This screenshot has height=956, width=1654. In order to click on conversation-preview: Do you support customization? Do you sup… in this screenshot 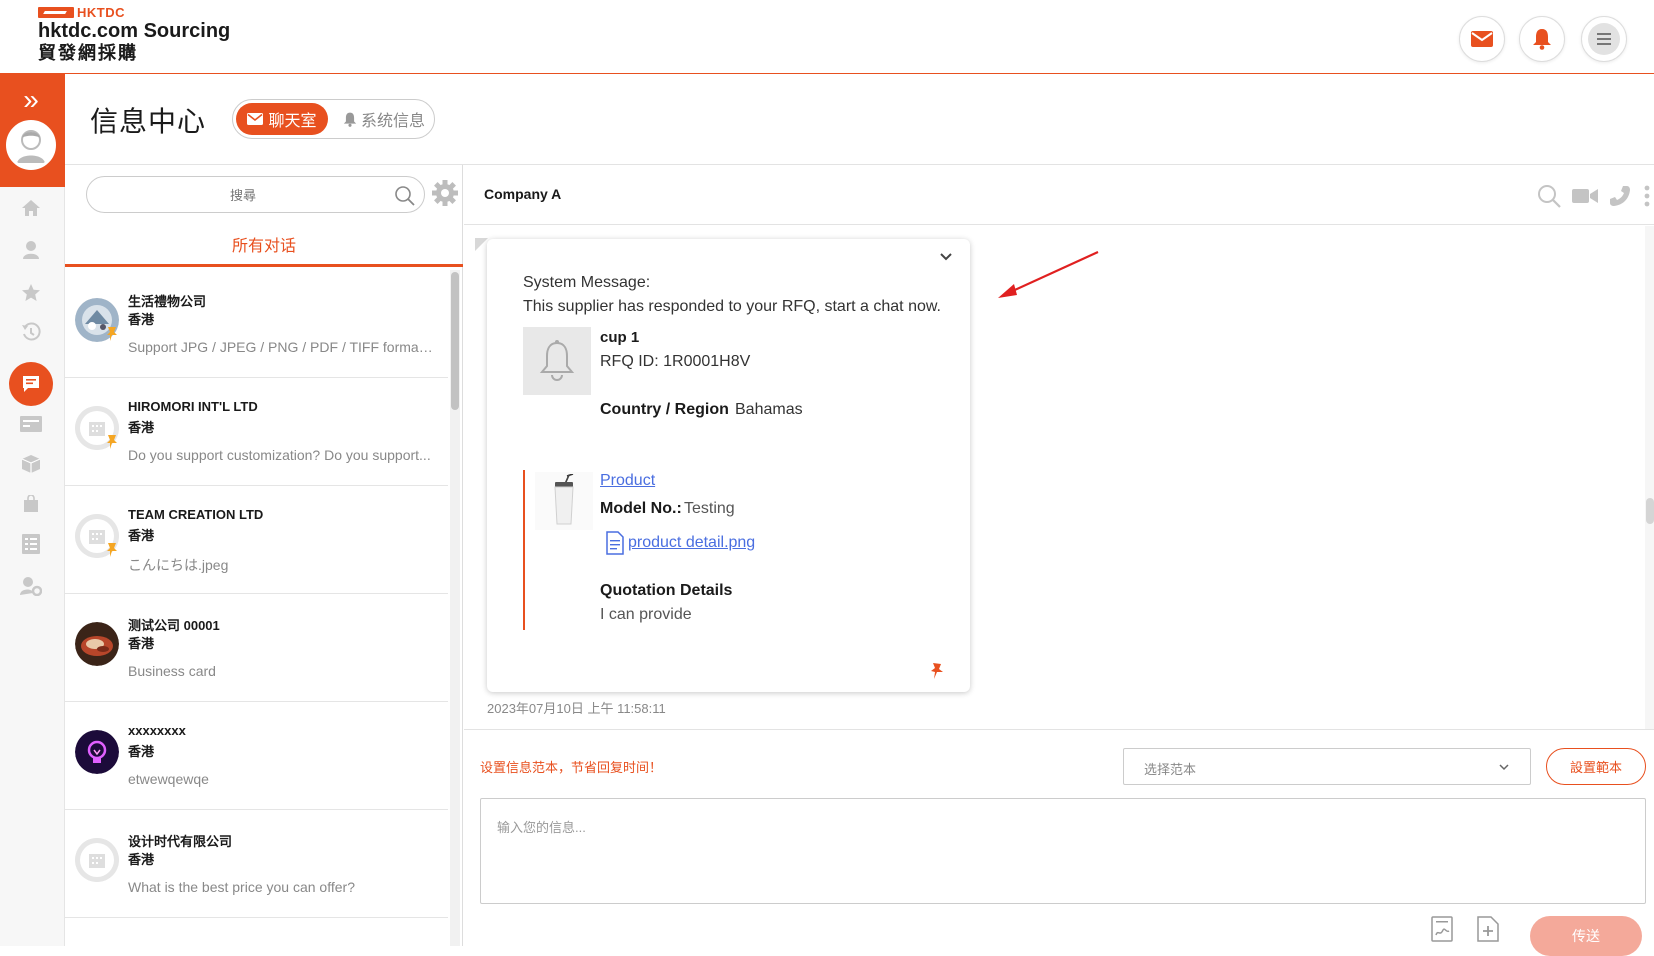, I will do `click(279, 455)`.